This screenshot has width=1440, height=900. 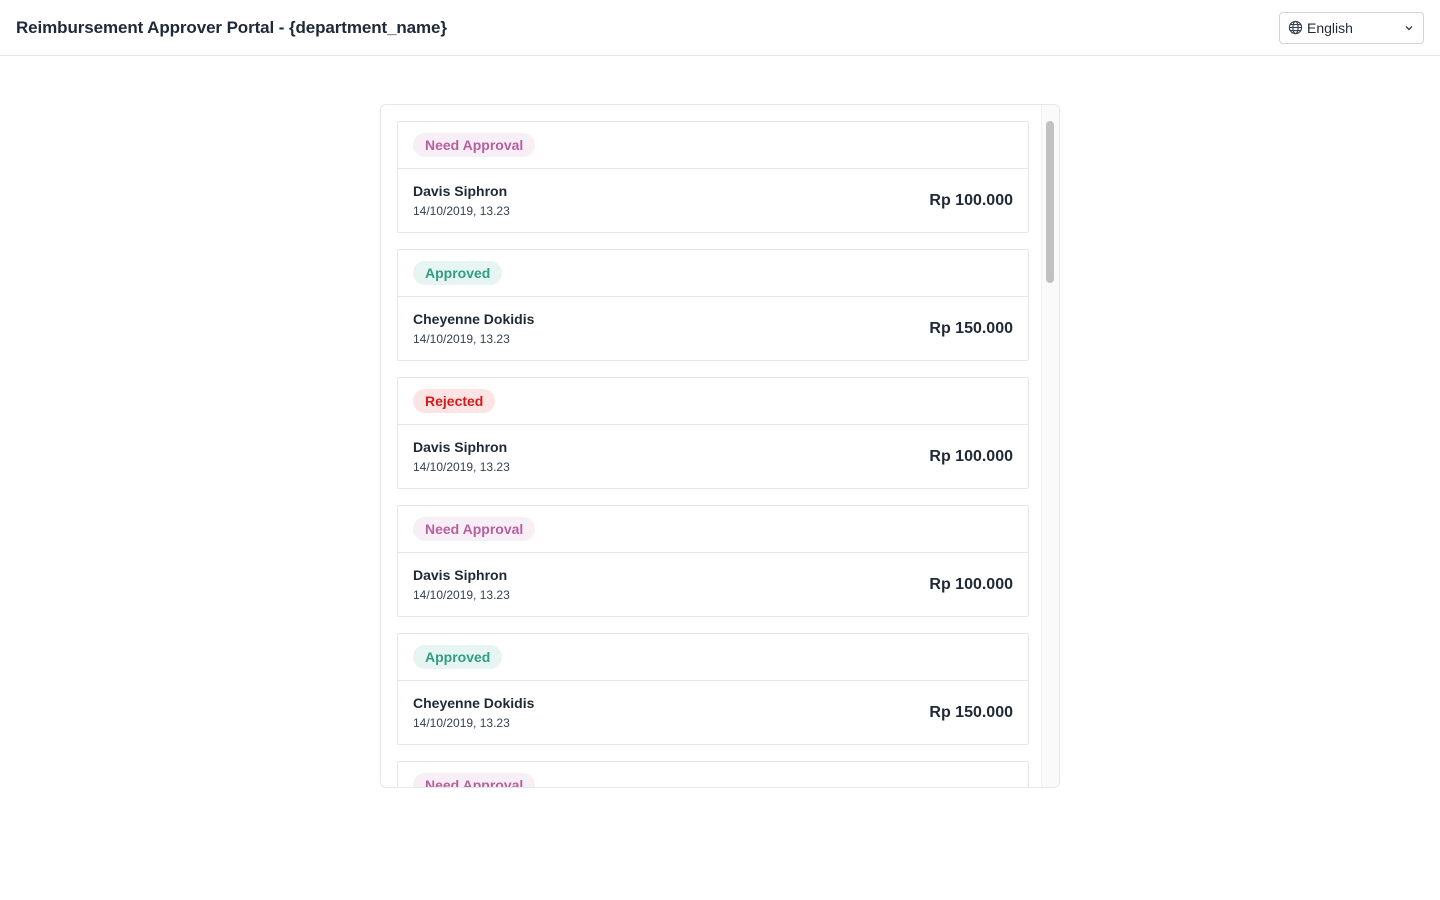 I want to click on scrollbar-thumb, so click(x=1050, y=202).